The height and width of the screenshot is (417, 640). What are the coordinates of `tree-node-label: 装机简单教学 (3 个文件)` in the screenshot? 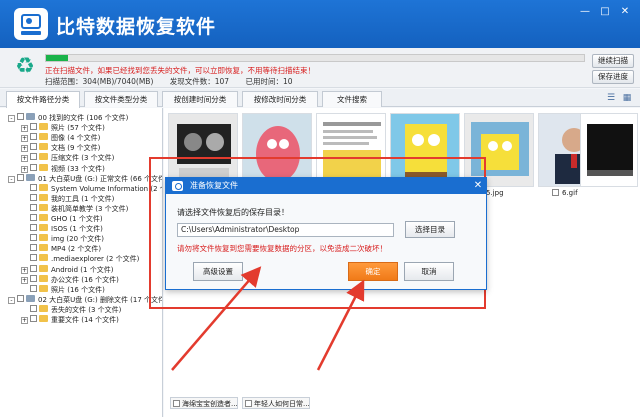 It's located at (90, 208).